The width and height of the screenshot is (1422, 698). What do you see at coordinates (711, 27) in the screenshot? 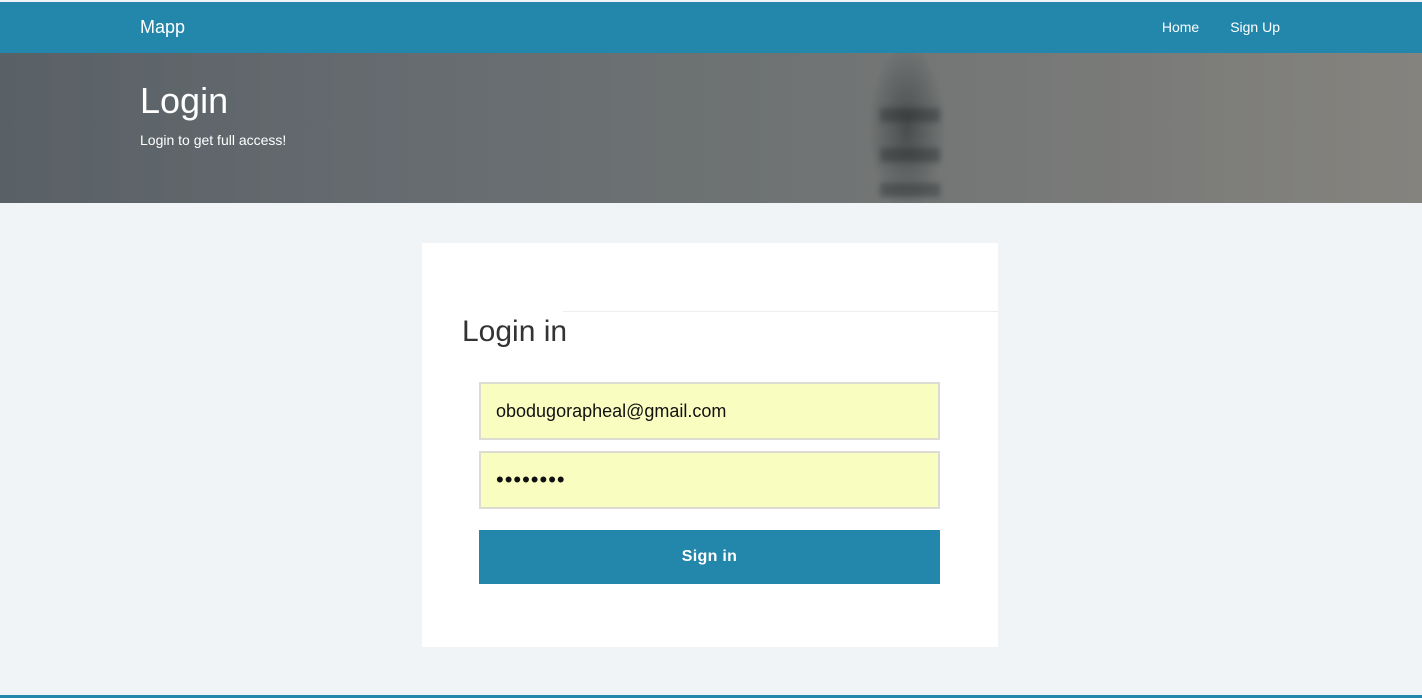
I see `top-navbar: Mapp Home Sign Up` at bounding box center [711, 27].